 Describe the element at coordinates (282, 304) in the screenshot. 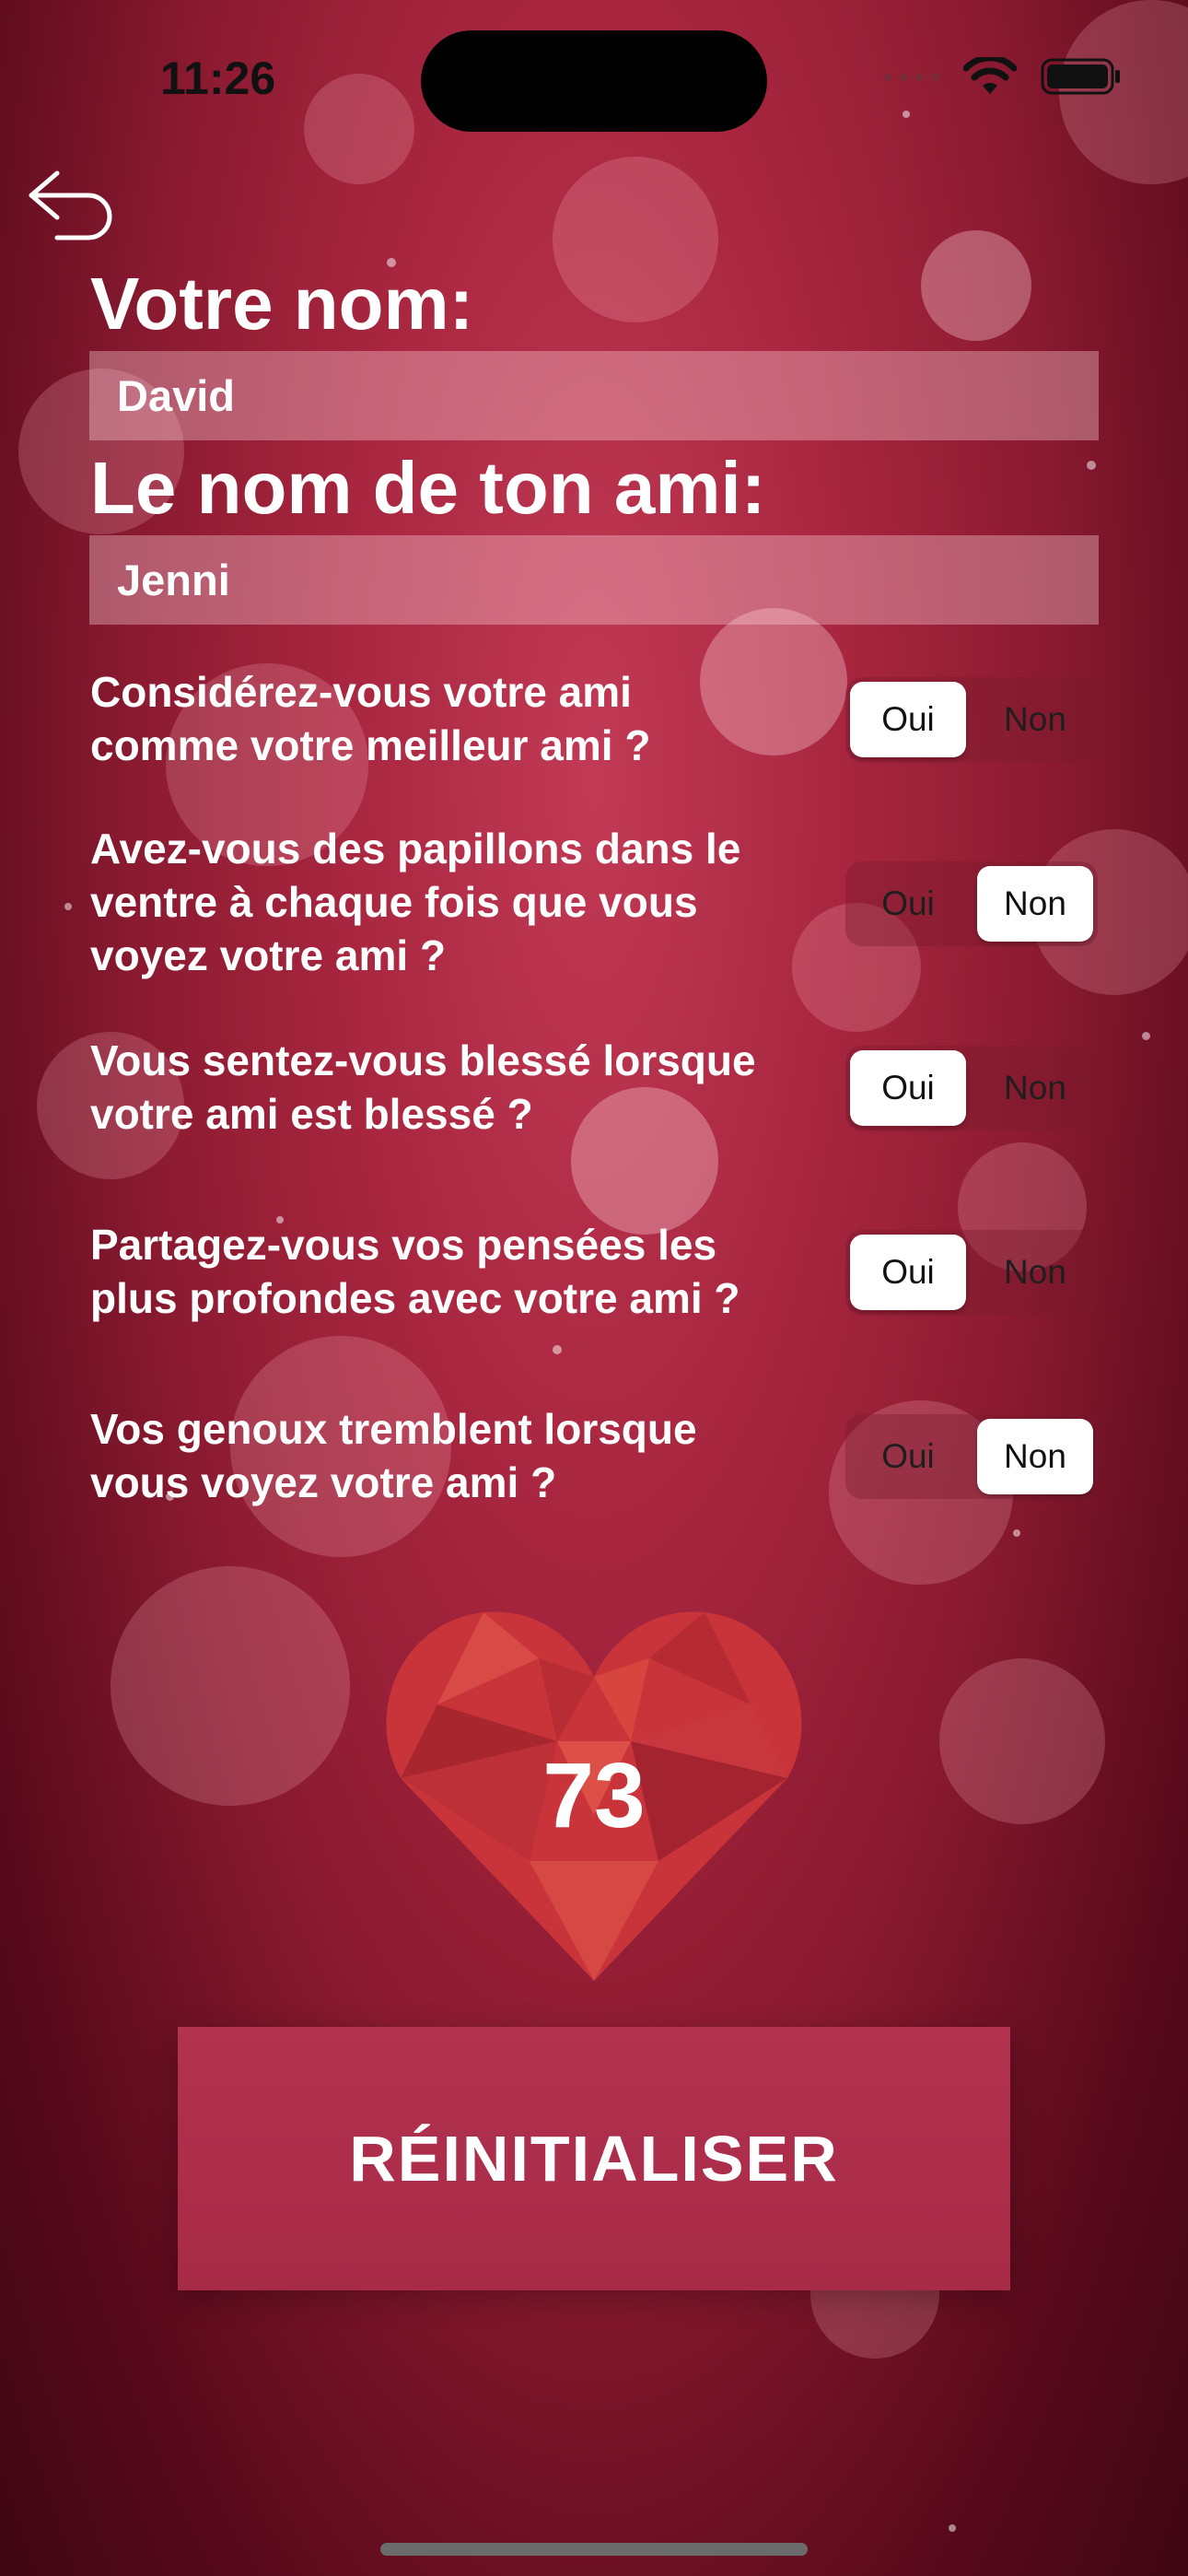

I see `your-name-label: Votre nom:` at that location.